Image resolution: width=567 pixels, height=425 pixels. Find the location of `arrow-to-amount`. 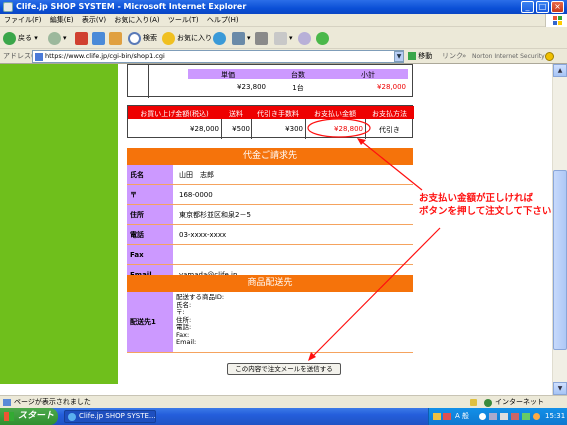

arrow-to-amount is located at coordinates (391, 165).